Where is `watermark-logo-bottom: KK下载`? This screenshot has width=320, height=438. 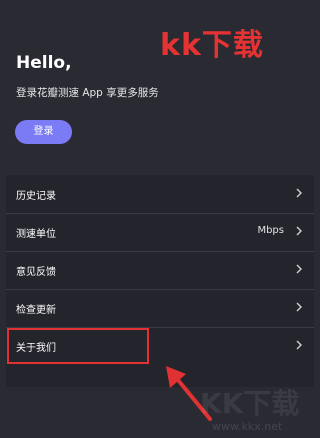
watermark-logo-bottom: KK下载 is located at coordinates (250, 403).